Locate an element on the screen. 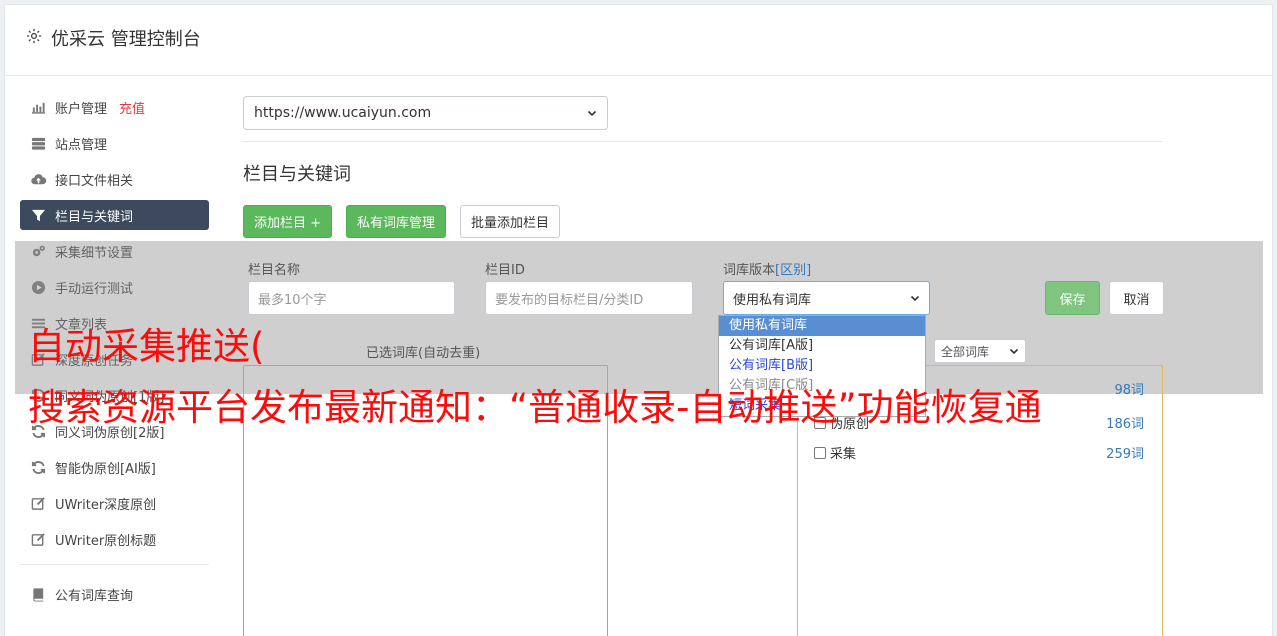 This screenshot has height=636, width=1277. sidebar-item-ai-rewrite: 智能伪原创[AI版] is located at coordinates (114, 467).